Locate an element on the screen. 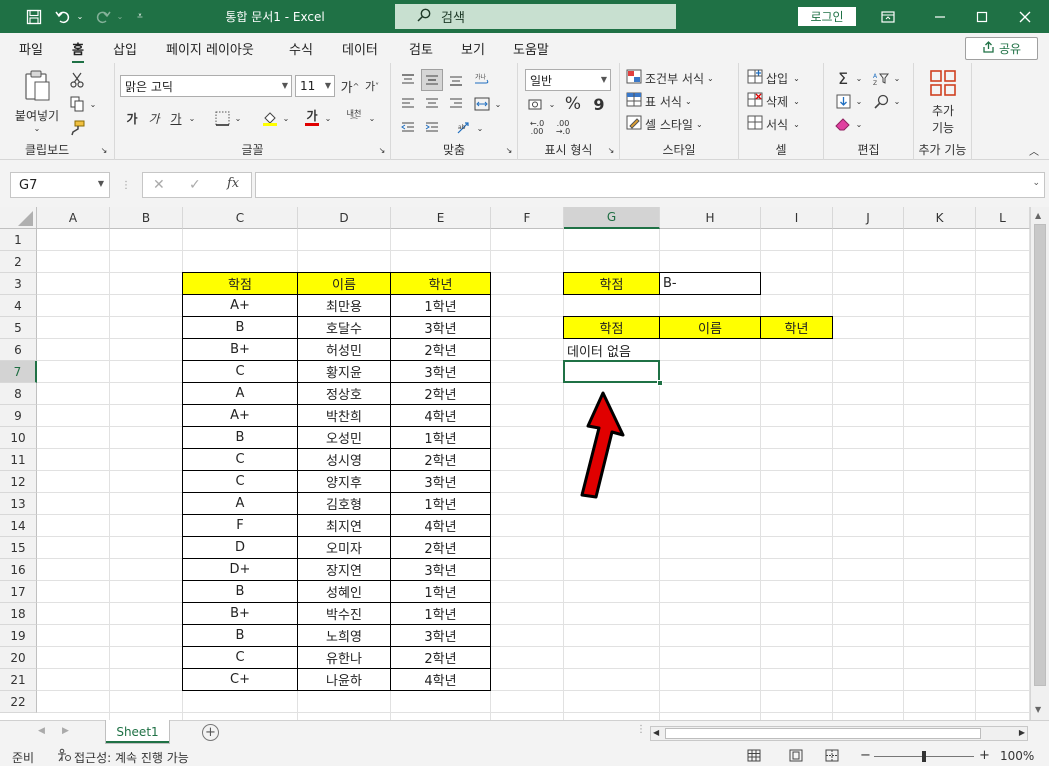 The height and width of the screenshot is (766, 1049). row-header-10: 10 is located at coordinates (18, 438).